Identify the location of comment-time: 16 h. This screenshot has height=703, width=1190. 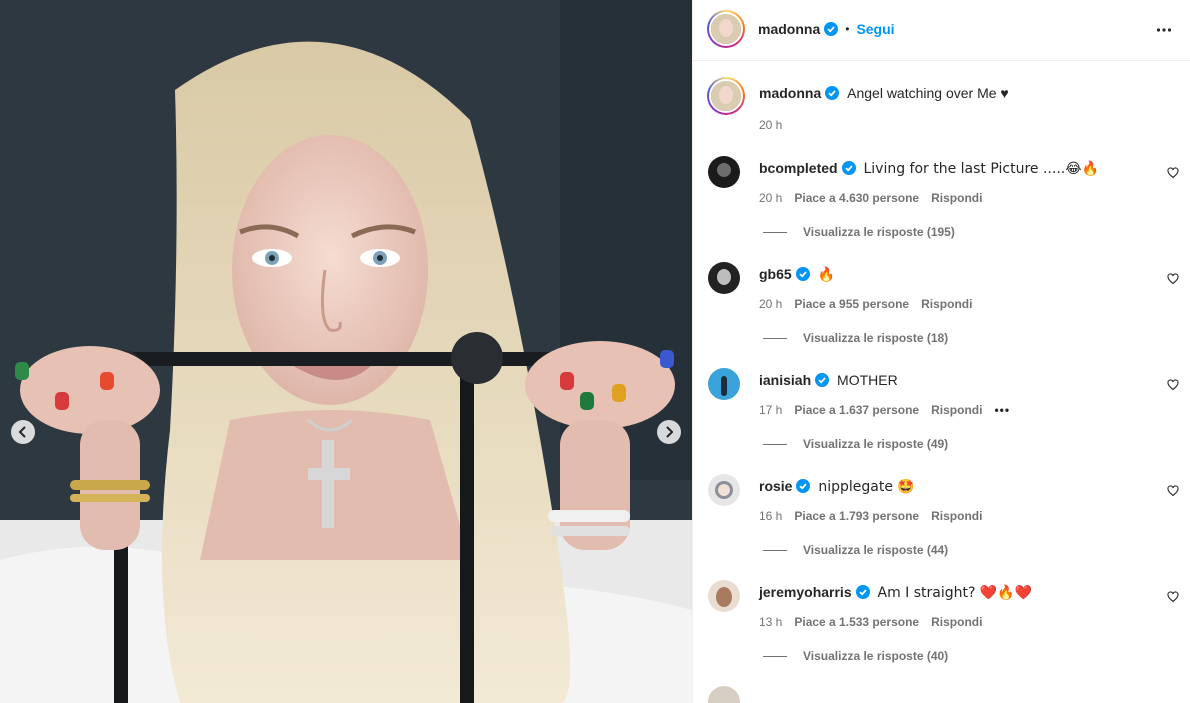
(770, 516).